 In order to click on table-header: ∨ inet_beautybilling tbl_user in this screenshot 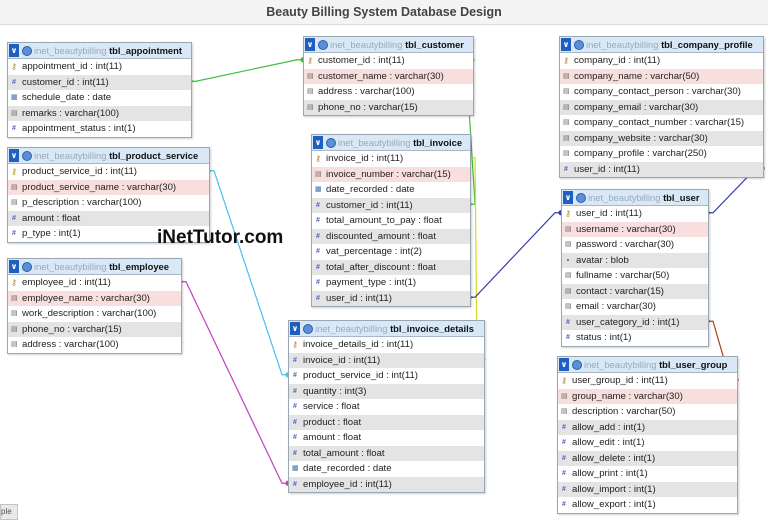, I will do `click(635, 198)`.